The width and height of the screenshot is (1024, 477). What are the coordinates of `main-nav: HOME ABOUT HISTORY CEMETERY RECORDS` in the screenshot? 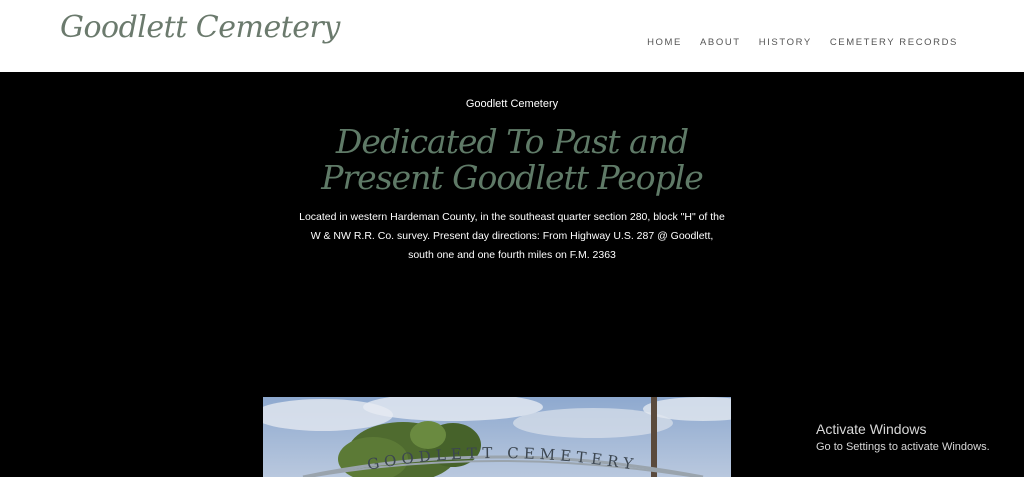 It's located at (802, 42).